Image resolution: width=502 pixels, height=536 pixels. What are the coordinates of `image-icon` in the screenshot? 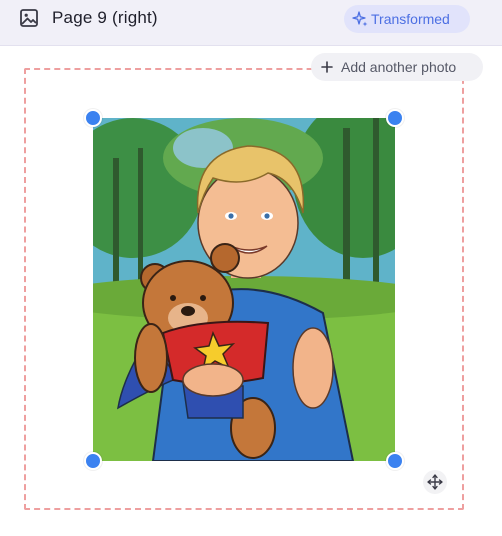 It's located at (29, 18).